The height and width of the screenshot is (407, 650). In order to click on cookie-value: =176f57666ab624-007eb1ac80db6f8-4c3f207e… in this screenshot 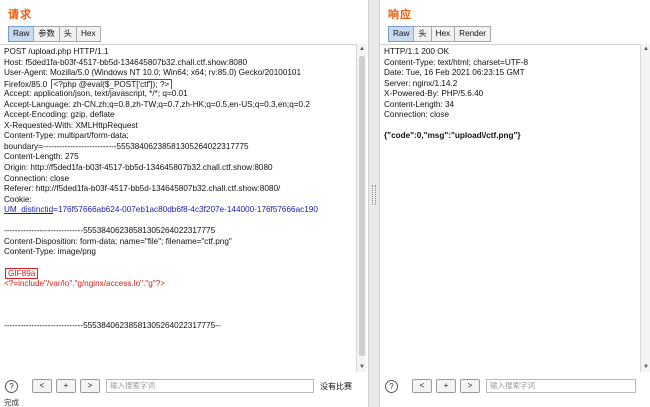, I will do `click(185, 210)`.